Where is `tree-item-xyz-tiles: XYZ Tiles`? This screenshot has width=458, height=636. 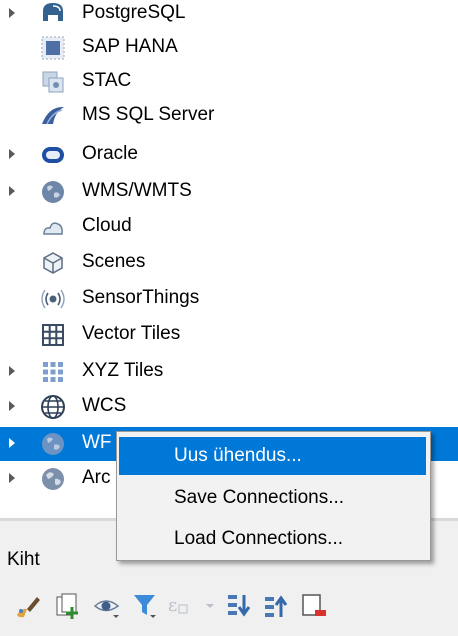
tree-item-xyz-tiles: XYZ Tiles is located at coordinates (229, 372).